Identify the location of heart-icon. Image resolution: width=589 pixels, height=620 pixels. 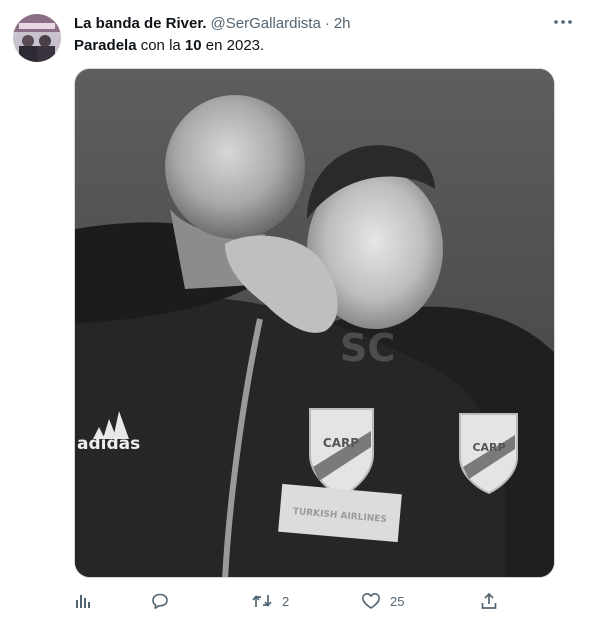
(371, 601).